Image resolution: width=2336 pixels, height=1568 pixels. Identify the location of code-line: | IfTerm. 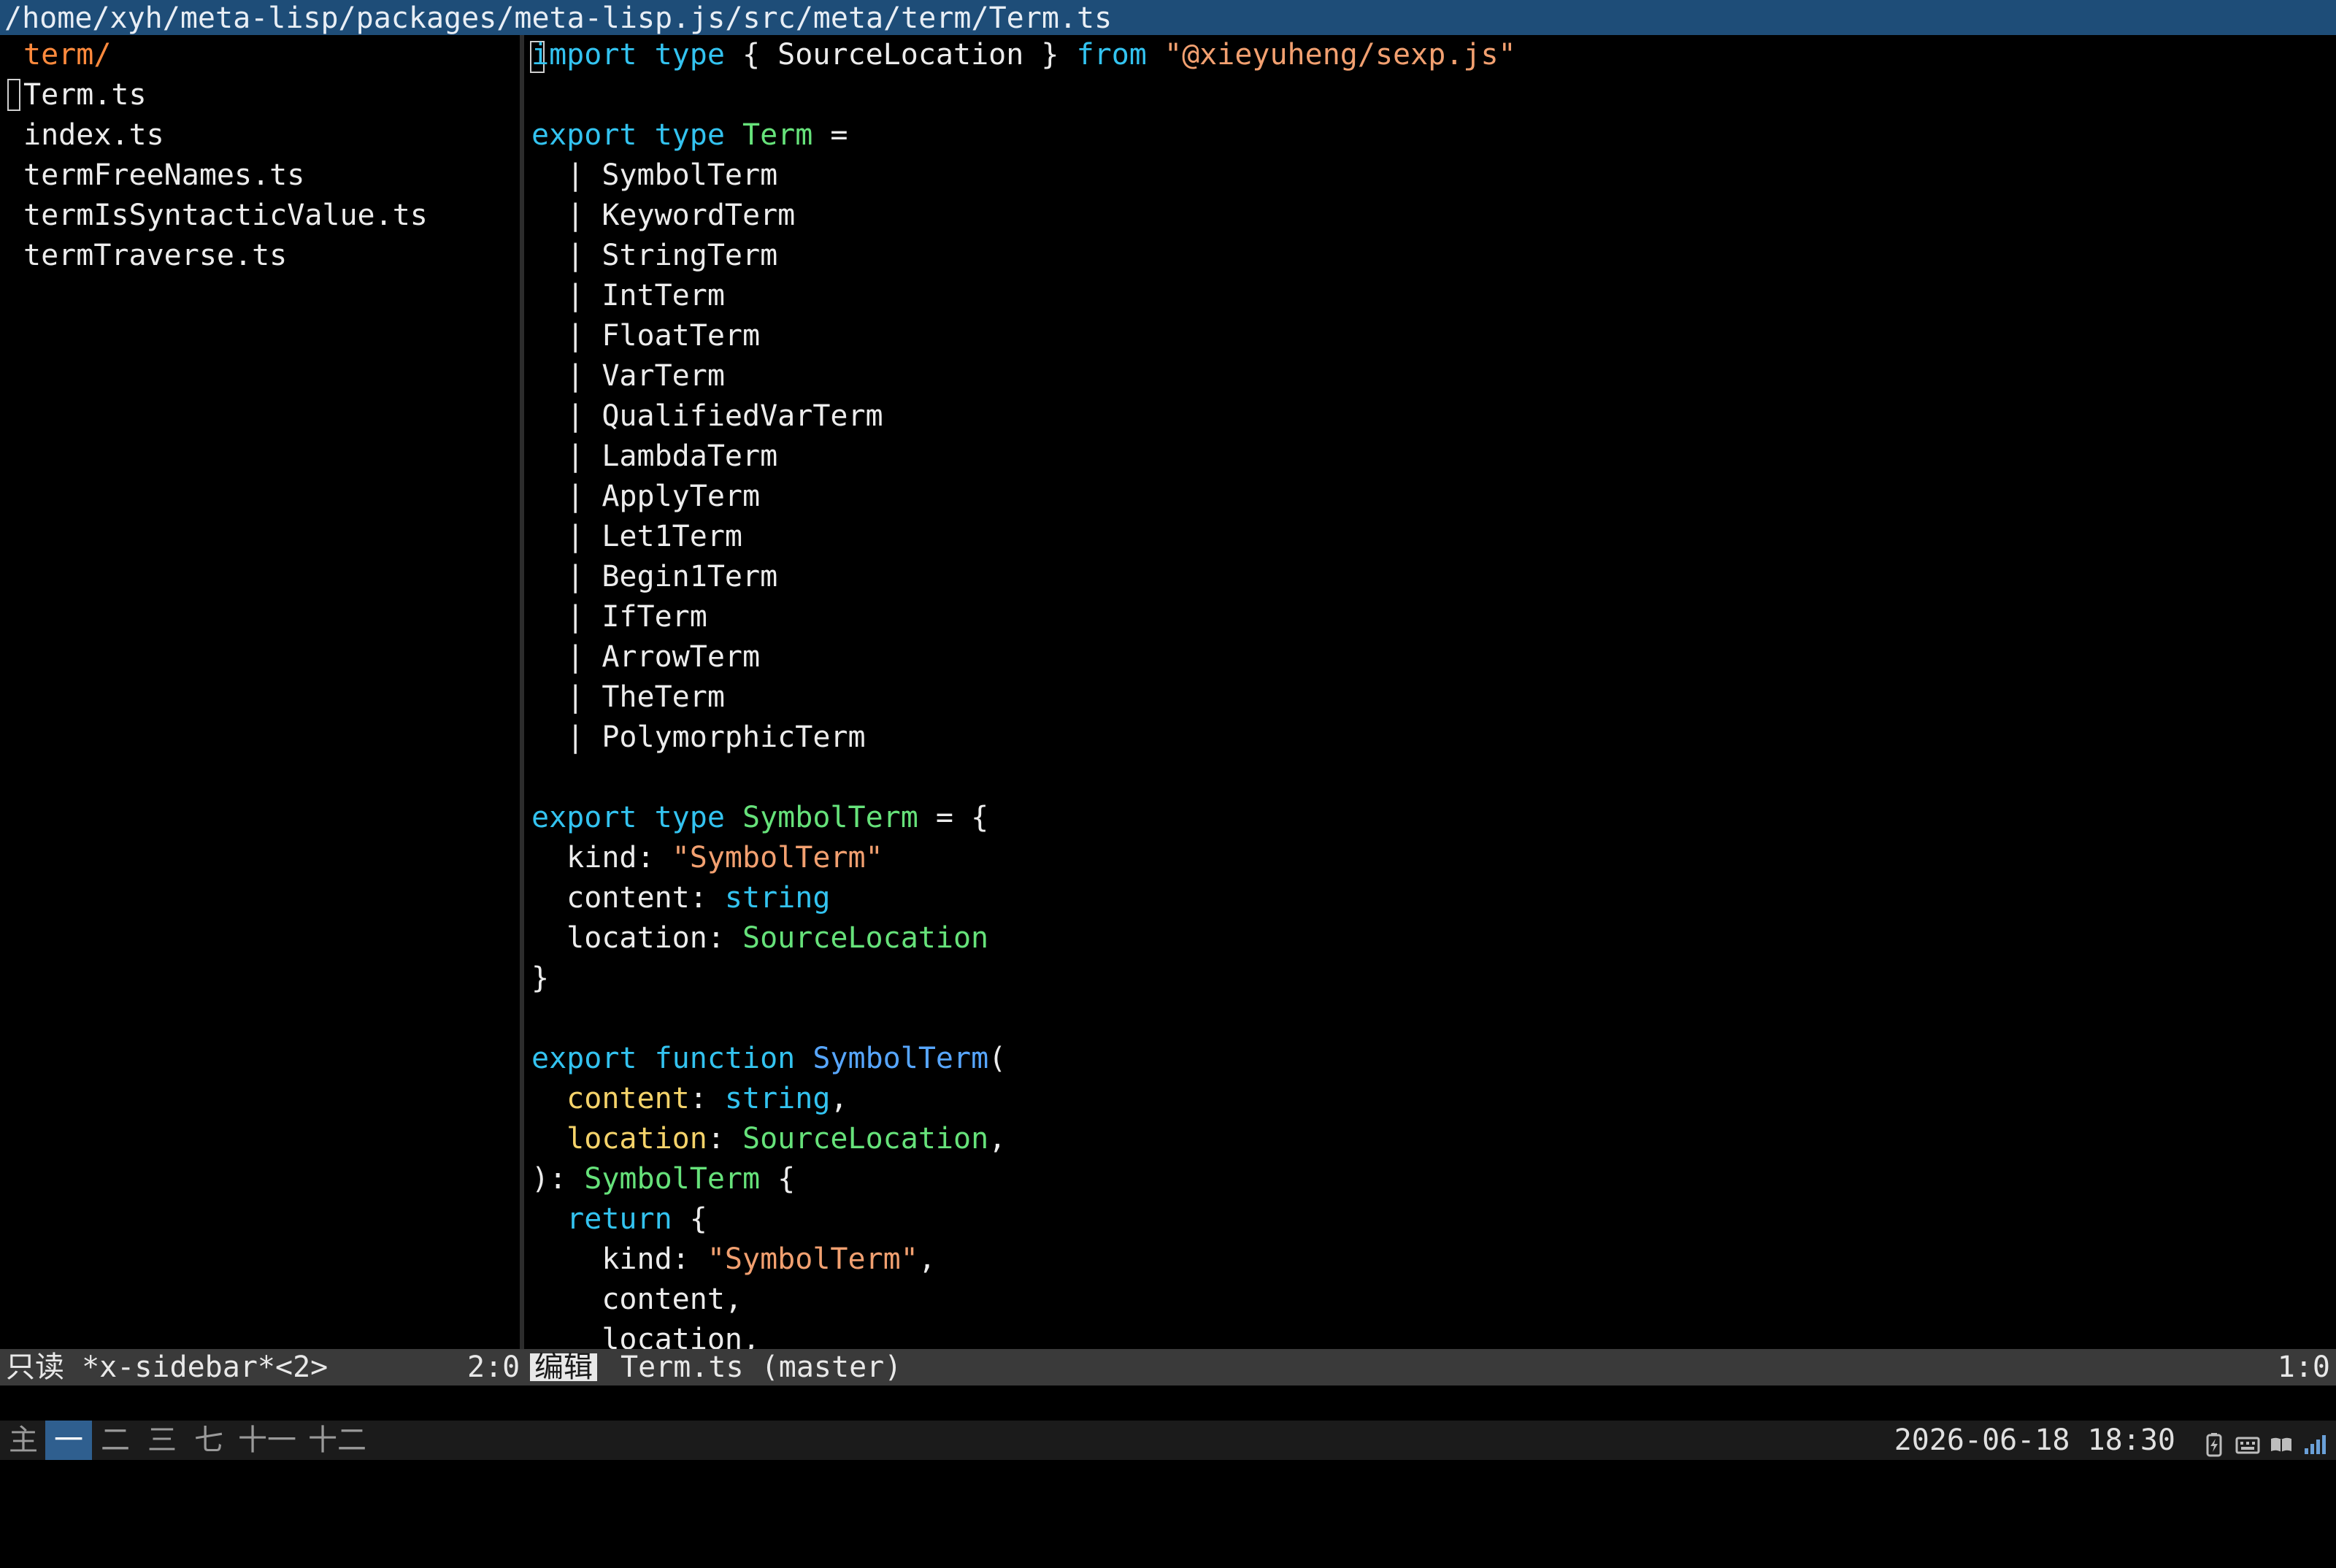
(619, 617).